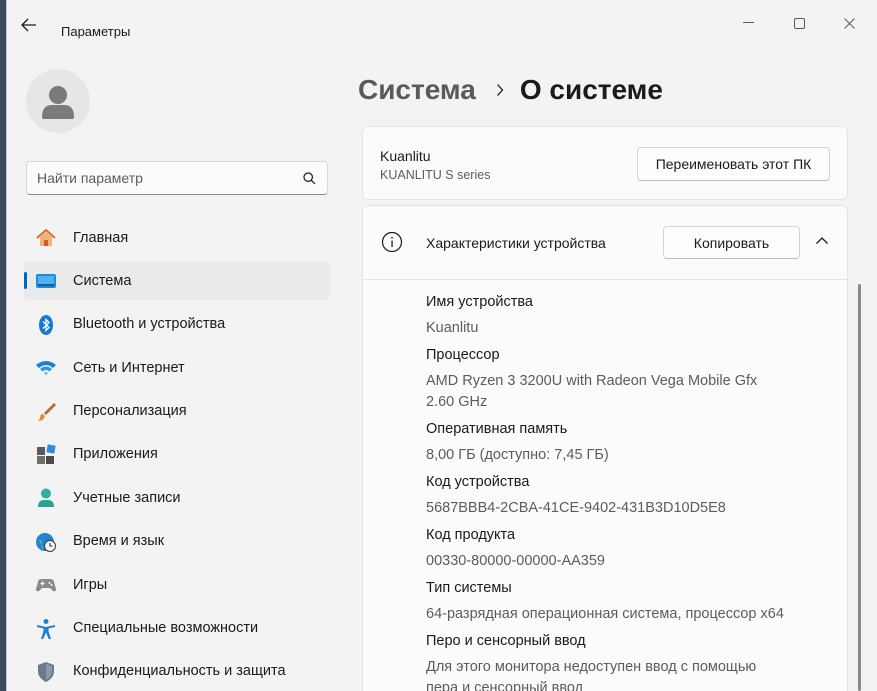  What do you see at coordinates (506, 641) in the screenshot?
I see `spec-label-pen-touch: Перо и сенсорный ввод` at bounding box center [506, 641].